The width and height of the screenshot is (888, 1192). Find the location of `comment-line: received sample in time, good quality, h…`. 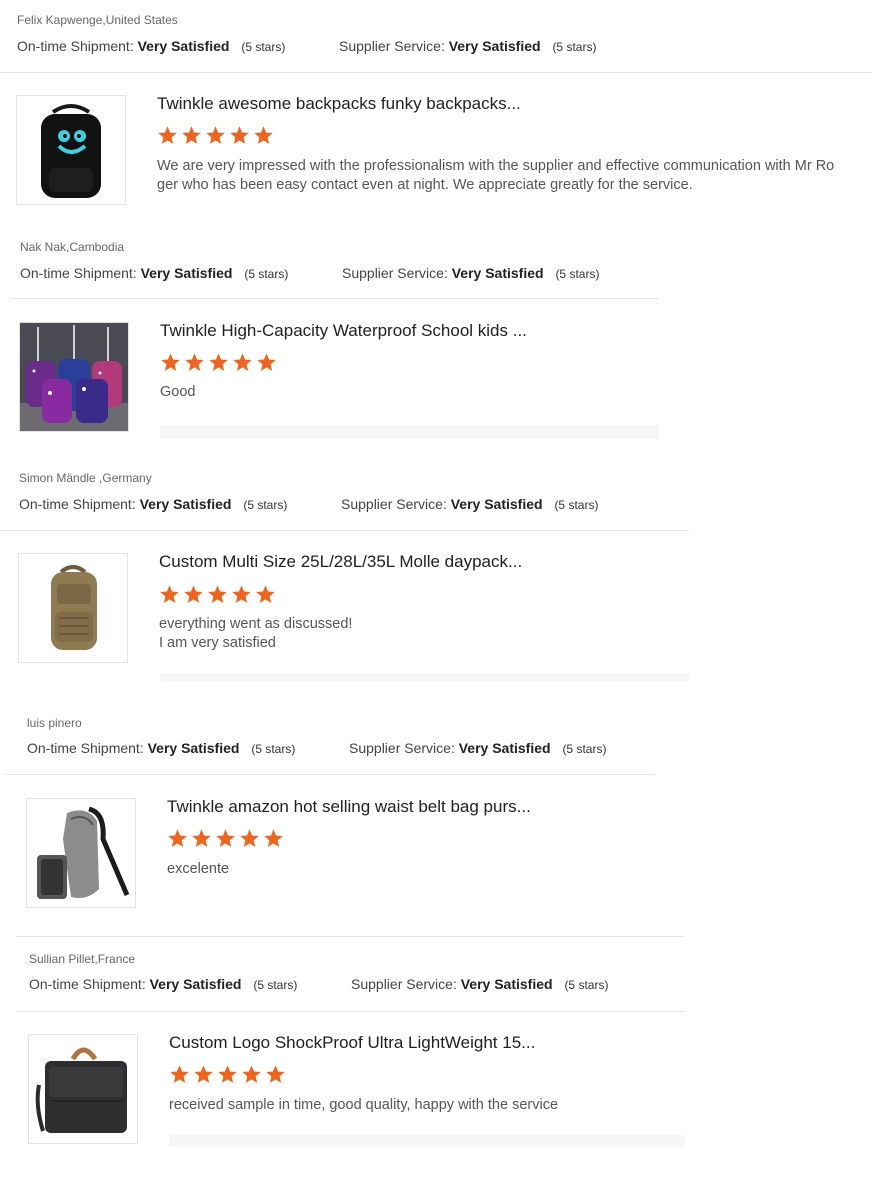

comment-line: received sample in time, good quality, h… is located at coordinates (364, 1105).